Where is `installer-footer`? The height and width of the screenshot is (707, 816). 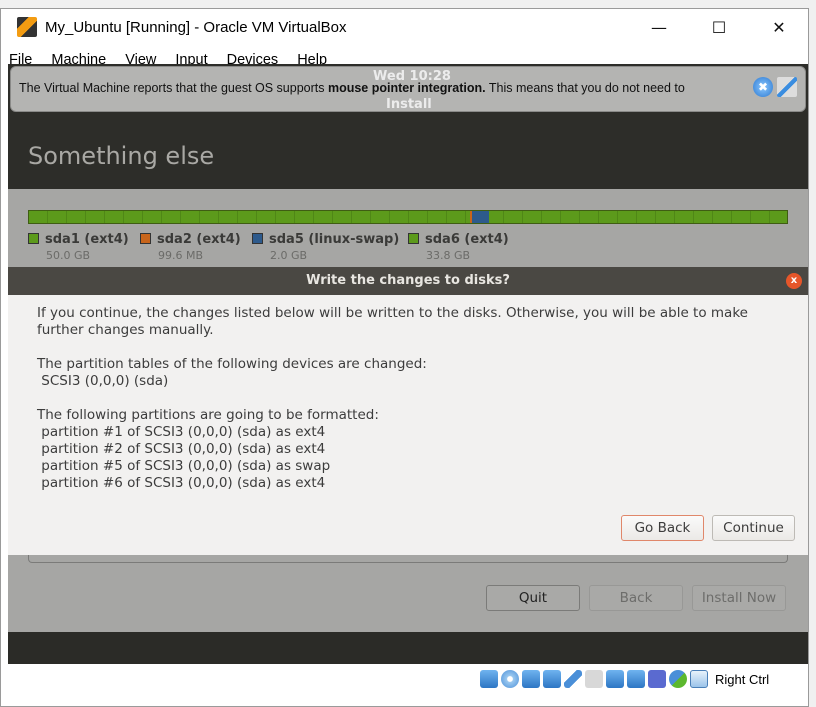
installer-footer is located at coordinates (408, 648).